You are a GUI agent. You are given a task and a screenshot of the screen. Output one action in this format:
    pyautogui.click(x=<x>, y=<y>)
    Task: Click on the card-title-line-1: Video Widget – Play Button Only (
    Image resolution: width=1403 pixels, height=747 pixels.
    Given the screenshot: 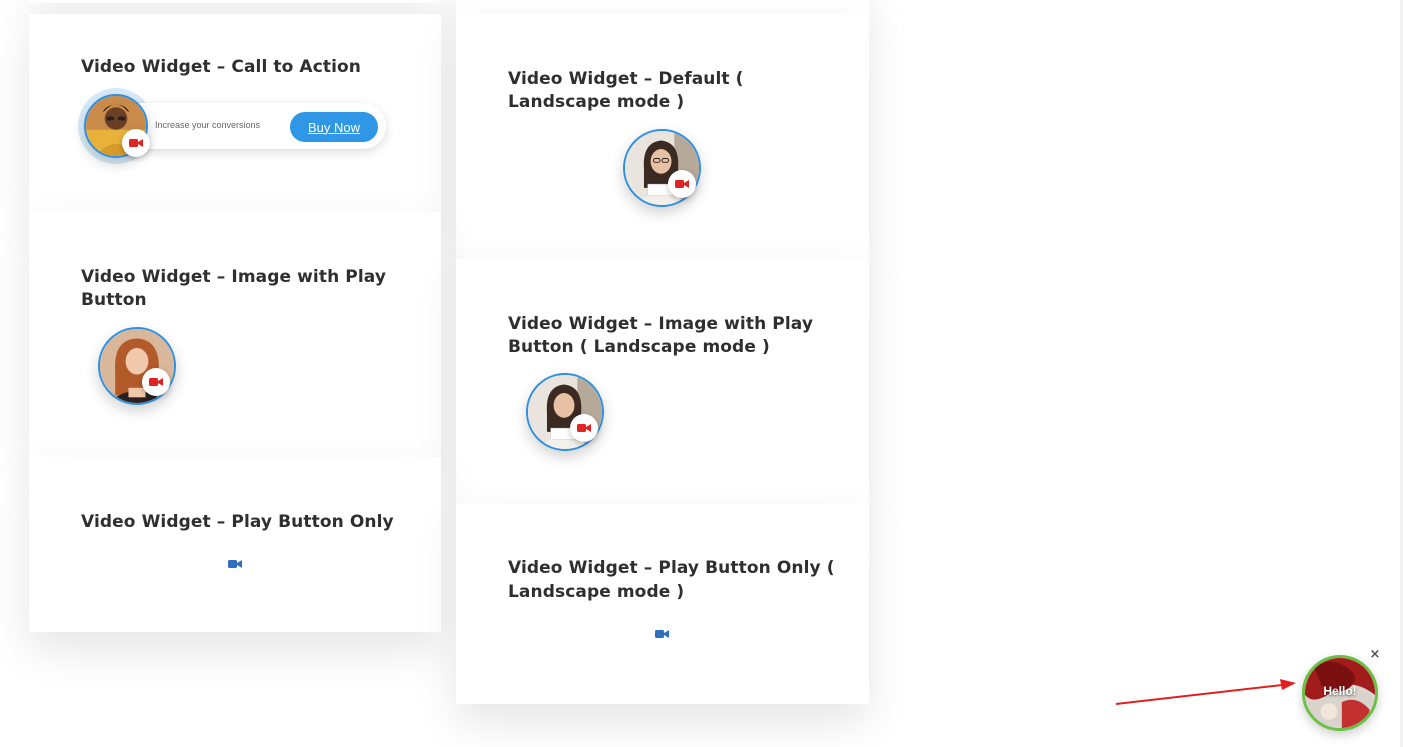 What is the action you would take?
    pyautogui.click(x=671, y=568)
    